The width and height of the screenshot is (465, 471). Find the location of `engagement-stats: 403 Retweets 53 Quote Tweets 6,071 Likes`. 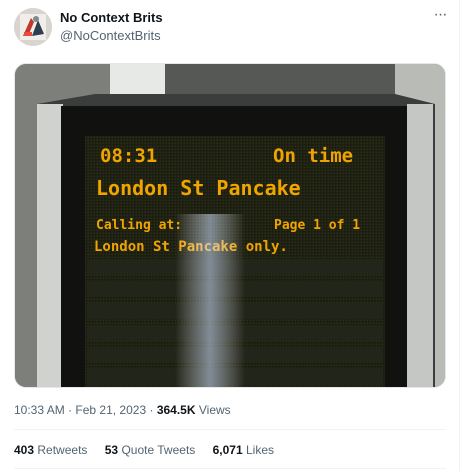

engagement-stats: 403 Retweets 53 Quote Tweets 6,071 Likes is located at coordinates (151, 450).